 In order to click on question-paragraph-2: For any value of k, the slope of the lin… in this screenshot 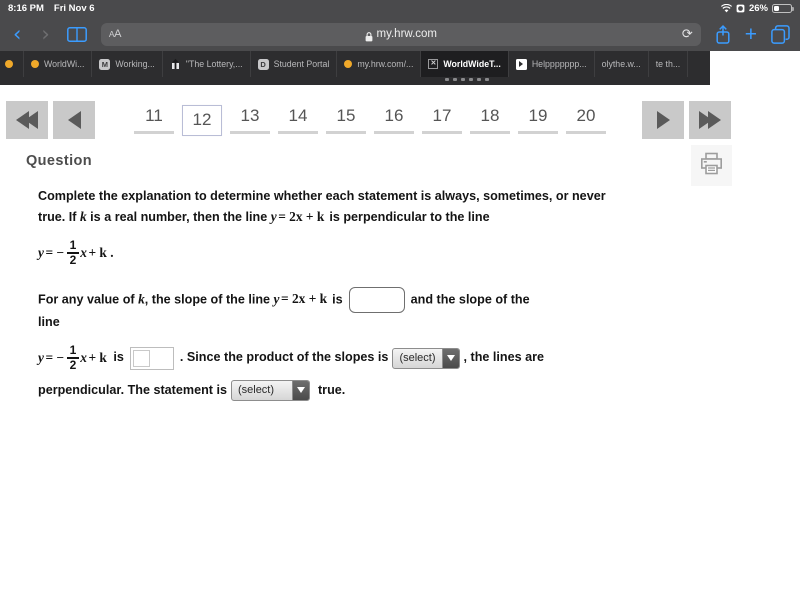, I will do `click(329, 299)`.